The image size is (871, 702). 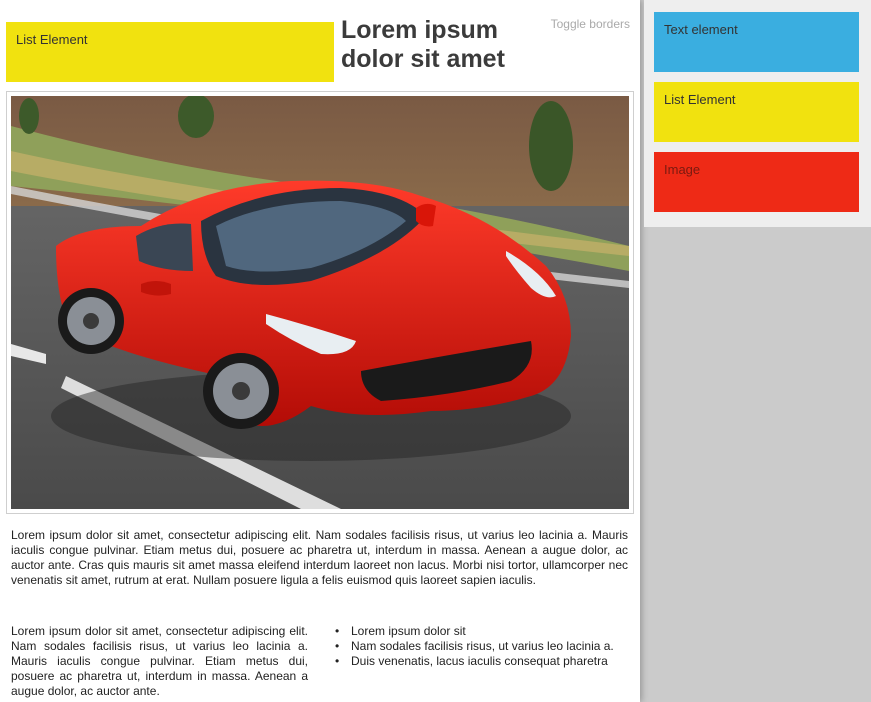 I want to click on list-item: Lorem ipsum dolor sit, so click(x=480, y=631).